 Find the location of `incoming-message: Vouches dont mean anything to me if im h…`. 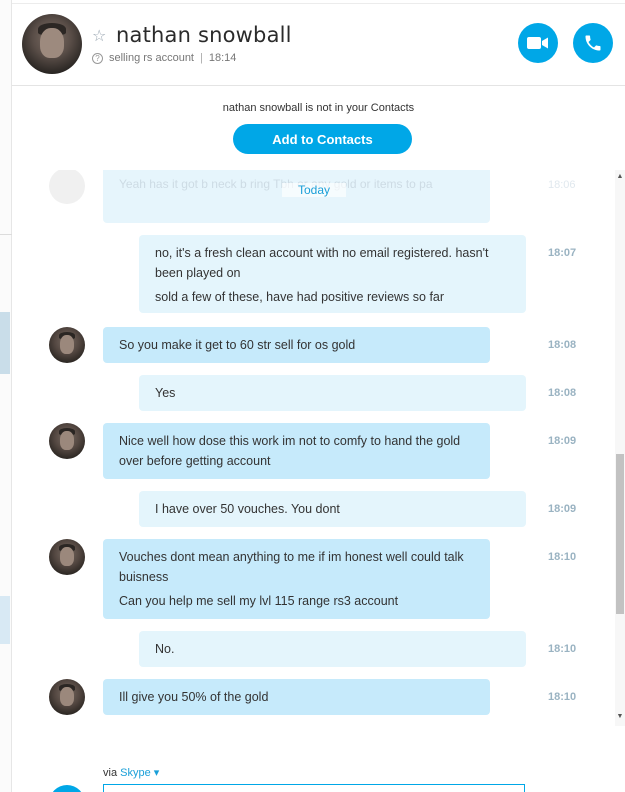

incoming-message: Vouches dont mean anything to me if im h… is located at coordinates (296, 579).